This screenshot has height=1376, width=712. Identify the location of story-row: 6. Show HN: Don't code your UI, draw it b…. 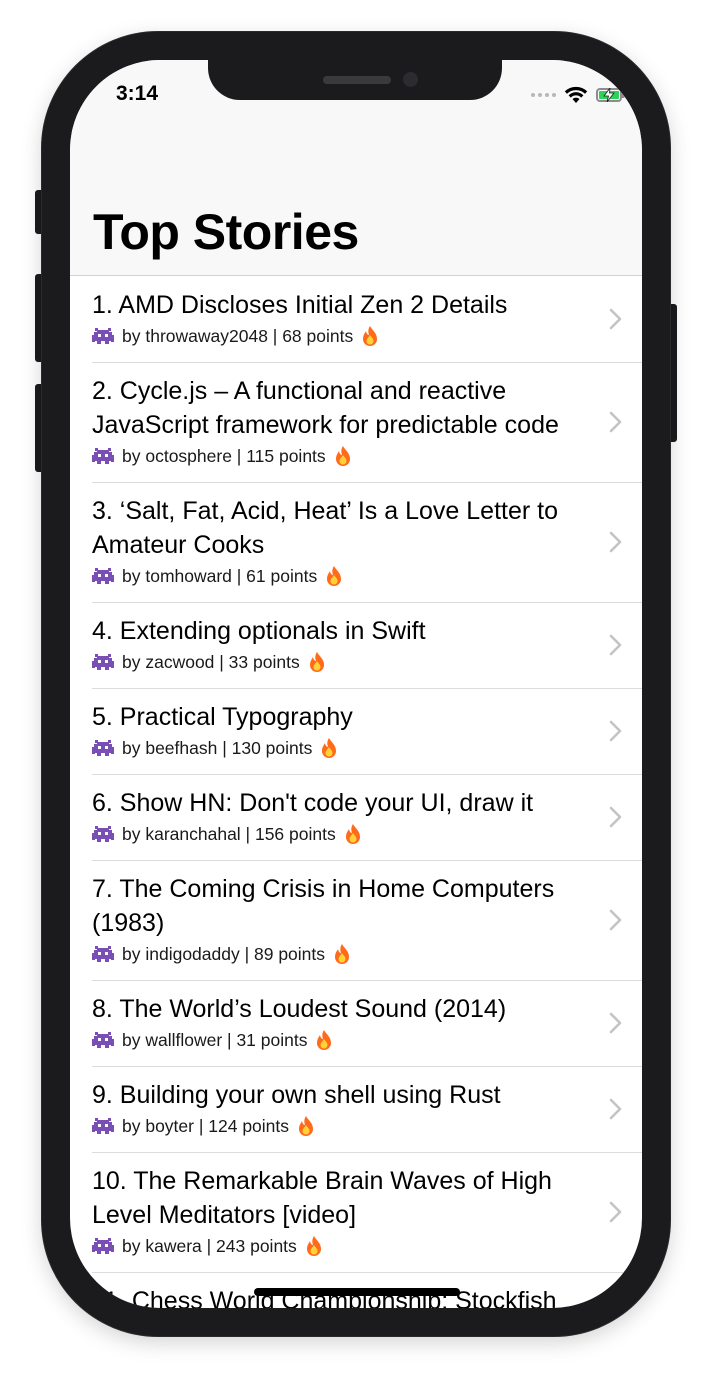
(356, 817).